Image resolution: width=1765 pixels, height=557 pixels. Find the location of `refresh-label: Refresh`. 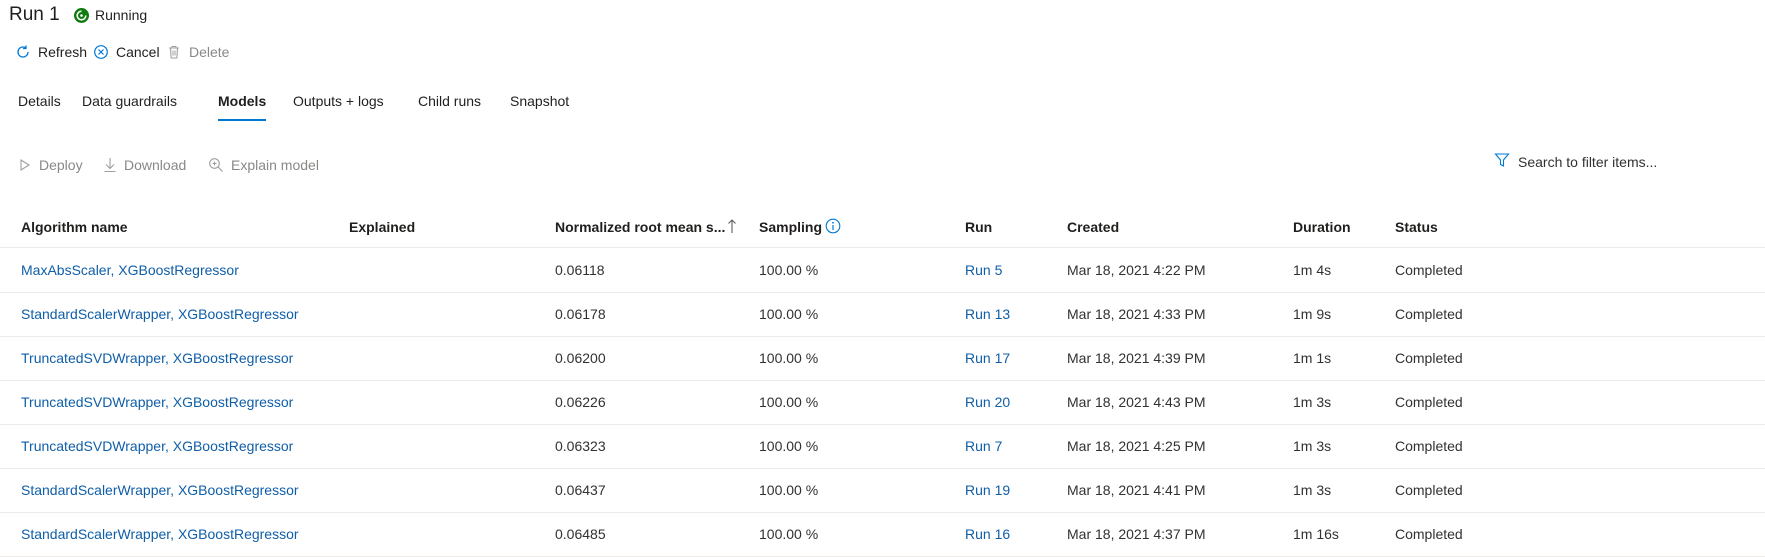

refresh-label: Refresh is located at coordinates (63, 52).